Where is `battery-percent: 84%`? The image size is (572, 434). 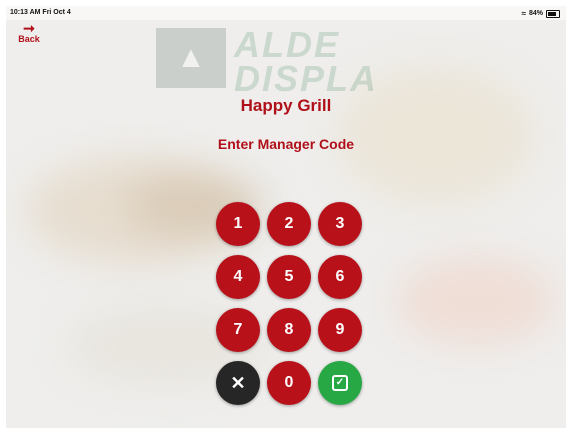 battery-percent: 84% is located at coordinates (535, 13).